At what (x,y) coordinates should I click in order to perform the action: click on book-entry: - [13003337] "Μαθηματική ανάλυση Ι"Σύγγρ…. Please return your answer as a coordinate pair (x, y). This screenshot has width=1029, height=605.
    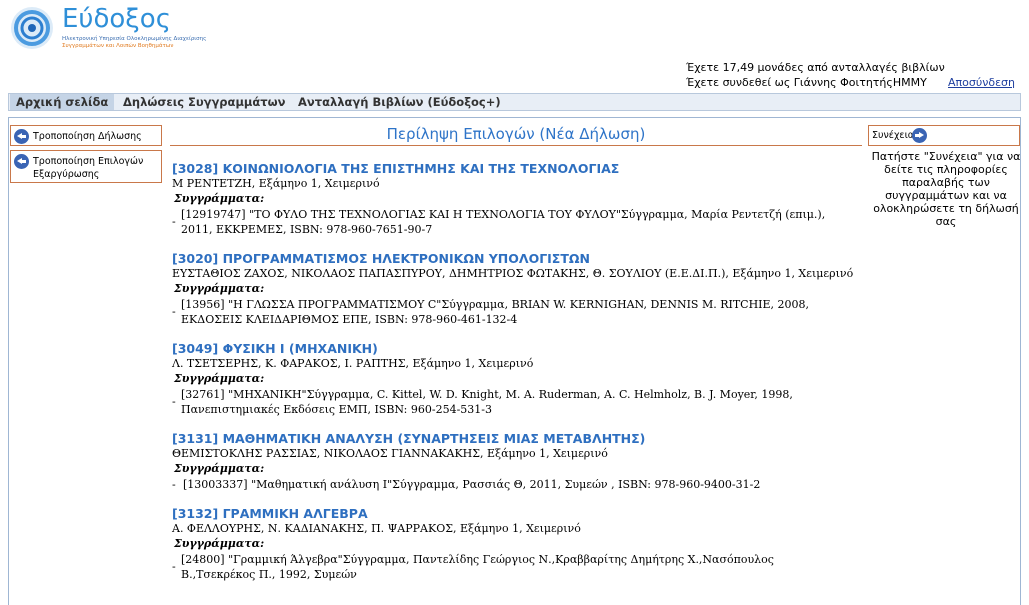
    Looking at the image, I should click on (466, 484).